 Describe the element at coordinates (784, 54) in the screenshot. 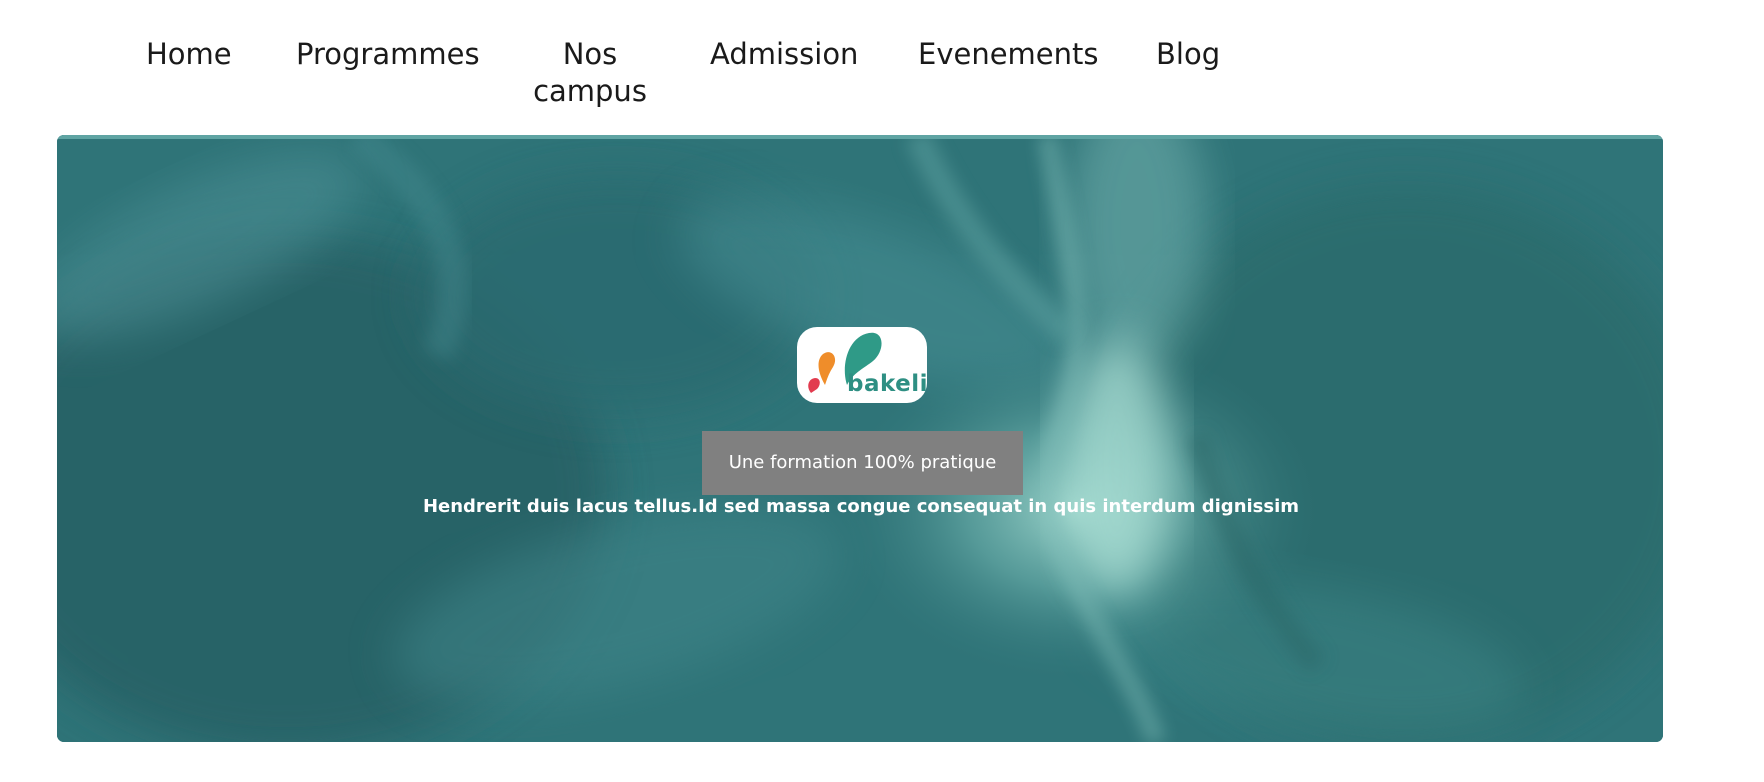

I see `nav-item-admission: Admission` at that location.